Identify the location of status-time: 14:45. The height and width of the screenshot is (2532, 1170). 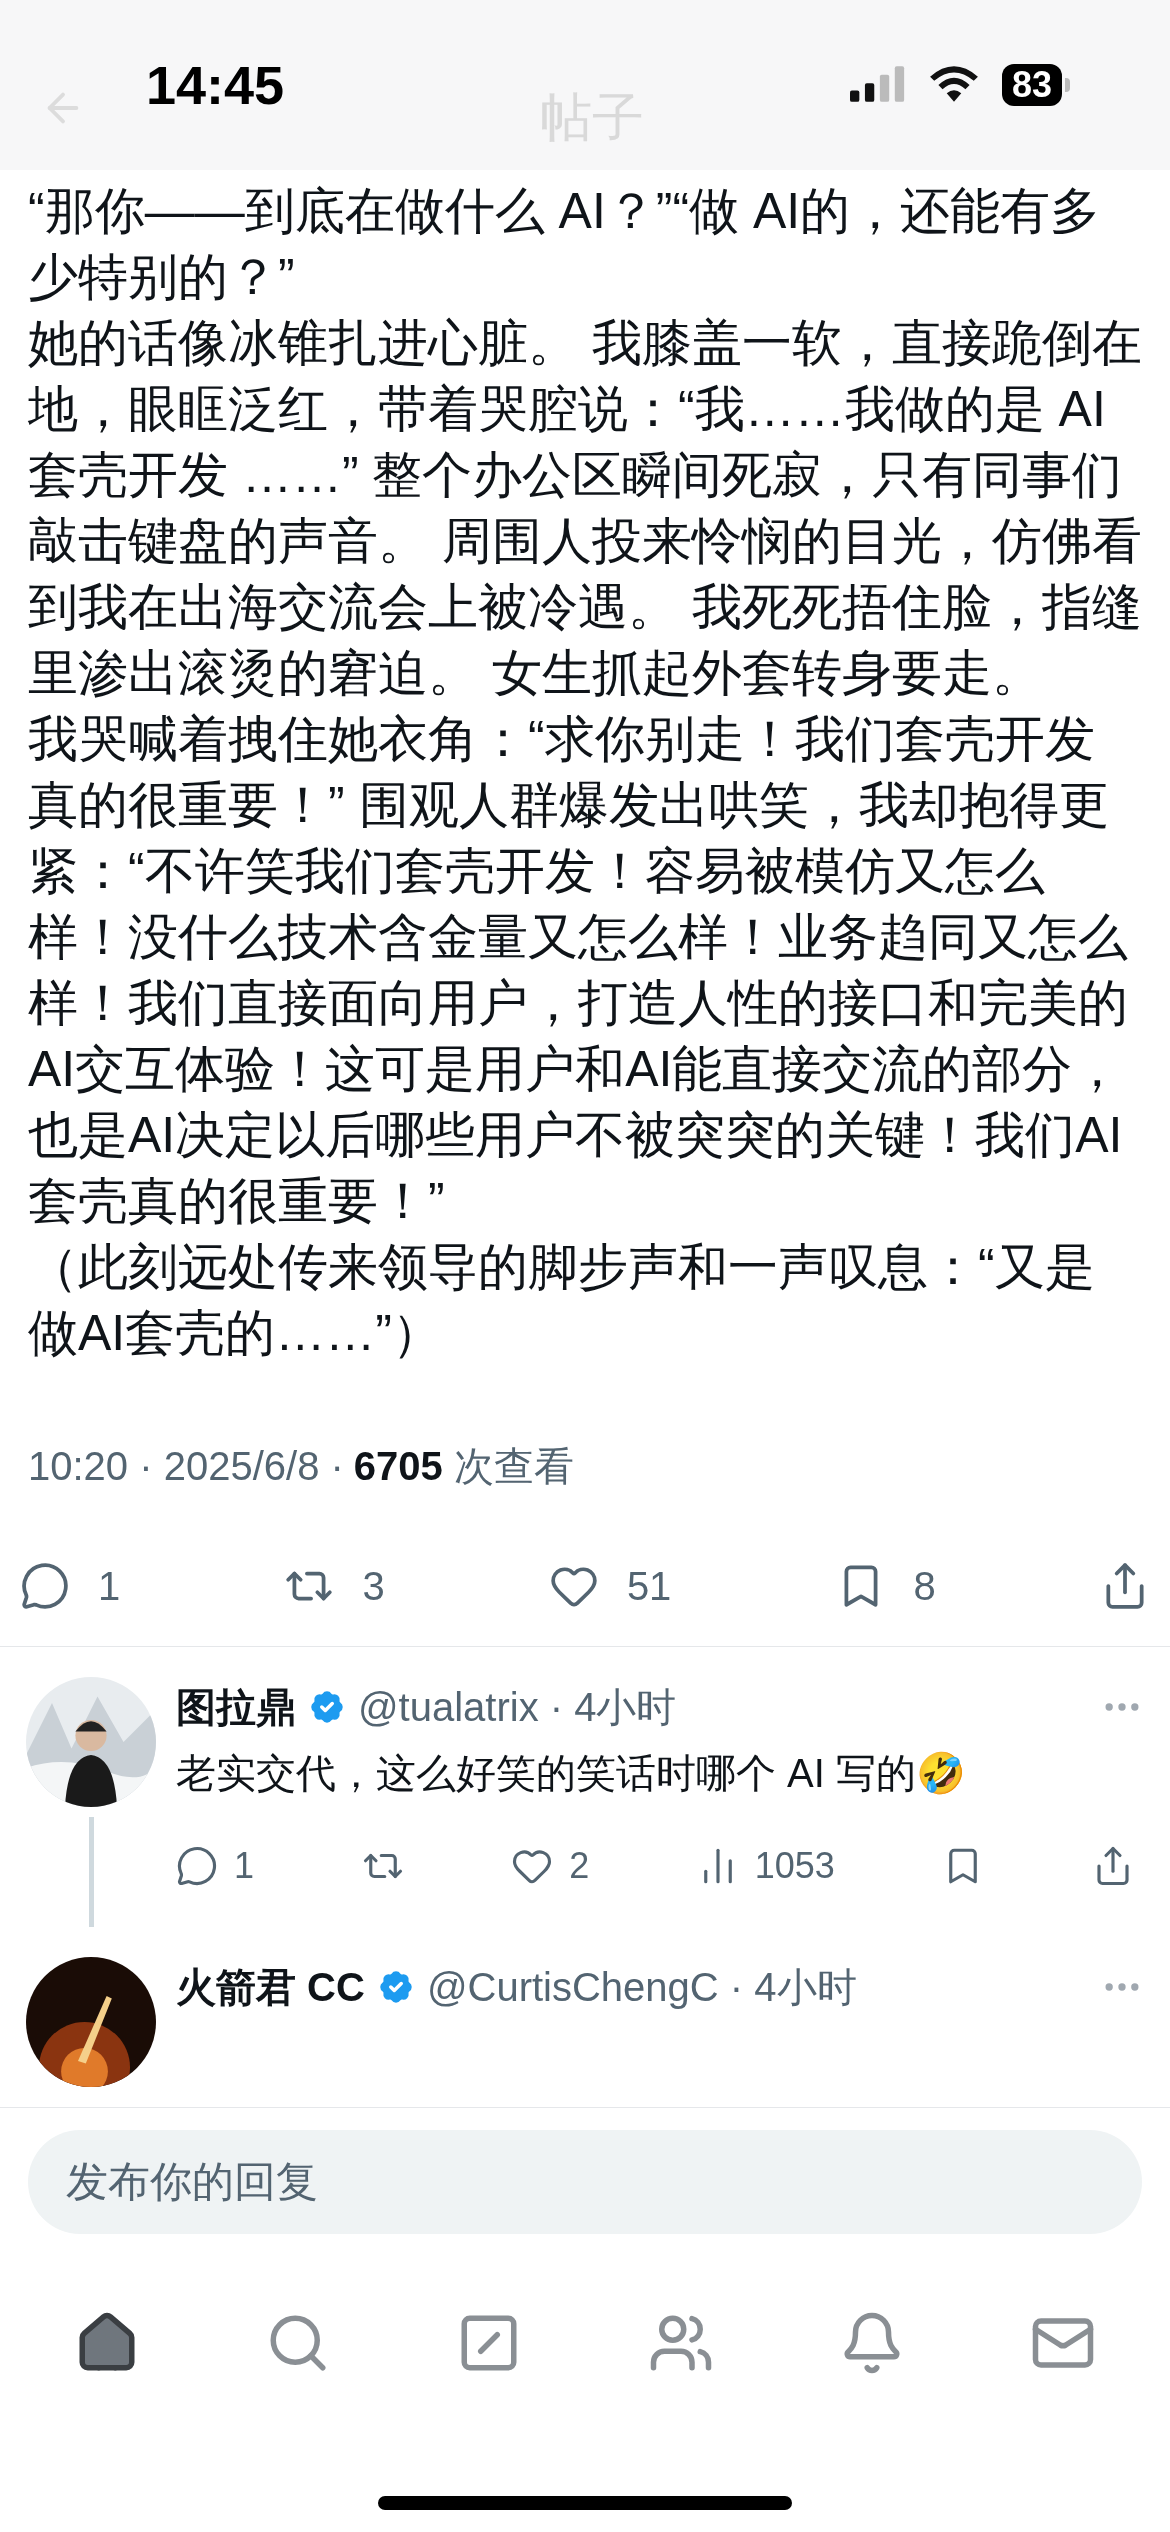
(215, 85).